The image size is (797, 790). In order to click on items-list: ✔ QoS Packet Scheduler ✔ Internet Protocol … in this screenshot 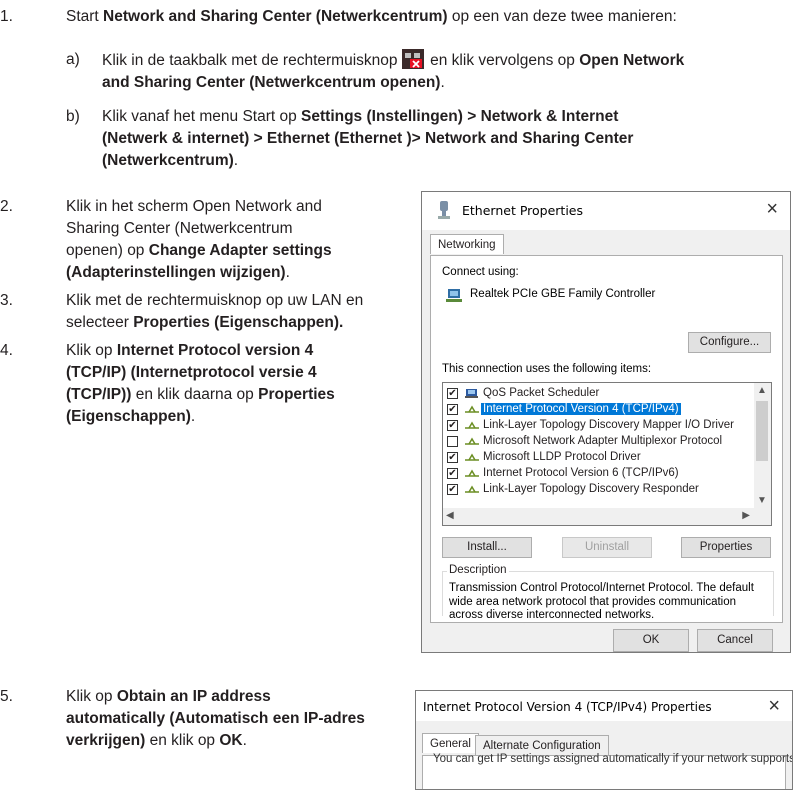, I will do `click(607, 454)`.